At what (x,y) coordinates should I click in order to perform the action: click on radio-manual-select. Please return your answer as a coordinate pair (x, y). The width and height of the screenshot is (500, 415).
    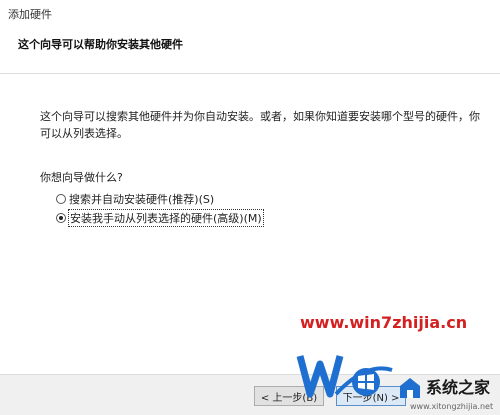
    Looking at the image, I should click on (61, 218).